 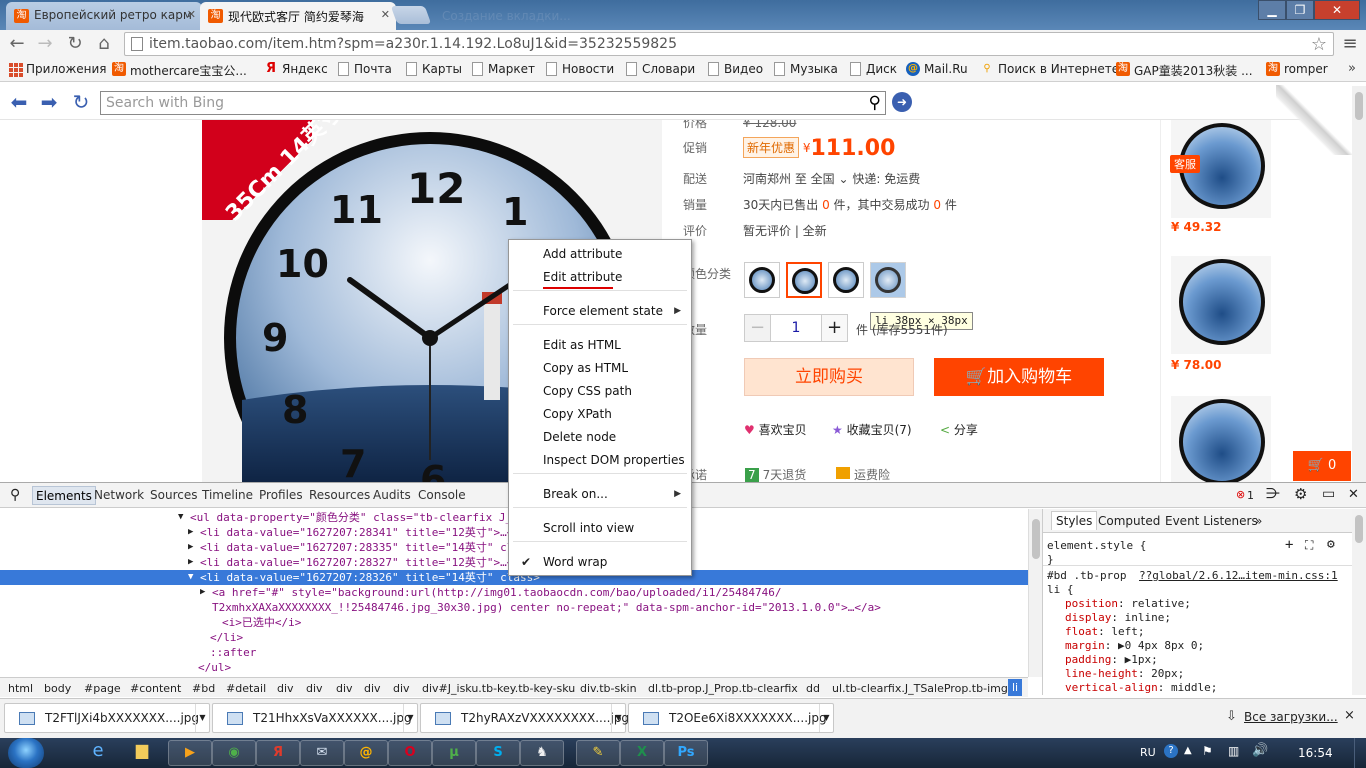 I want to click on styles-scrollbar, so click(x=1359, y=602).